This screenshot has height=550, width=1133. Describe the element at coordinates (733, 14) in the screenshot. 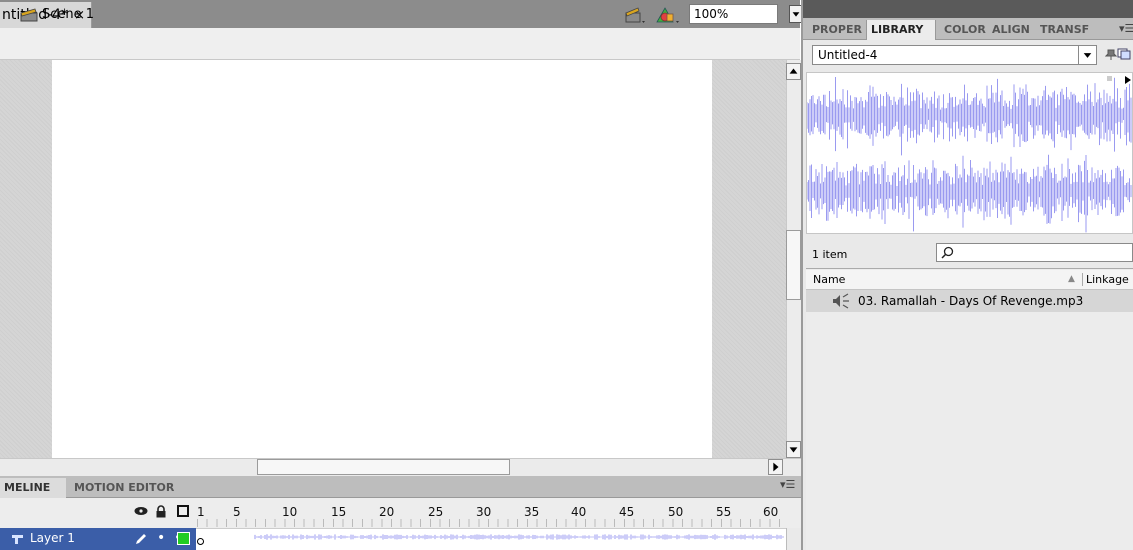

I see `zoom-select: 100%` at that location.